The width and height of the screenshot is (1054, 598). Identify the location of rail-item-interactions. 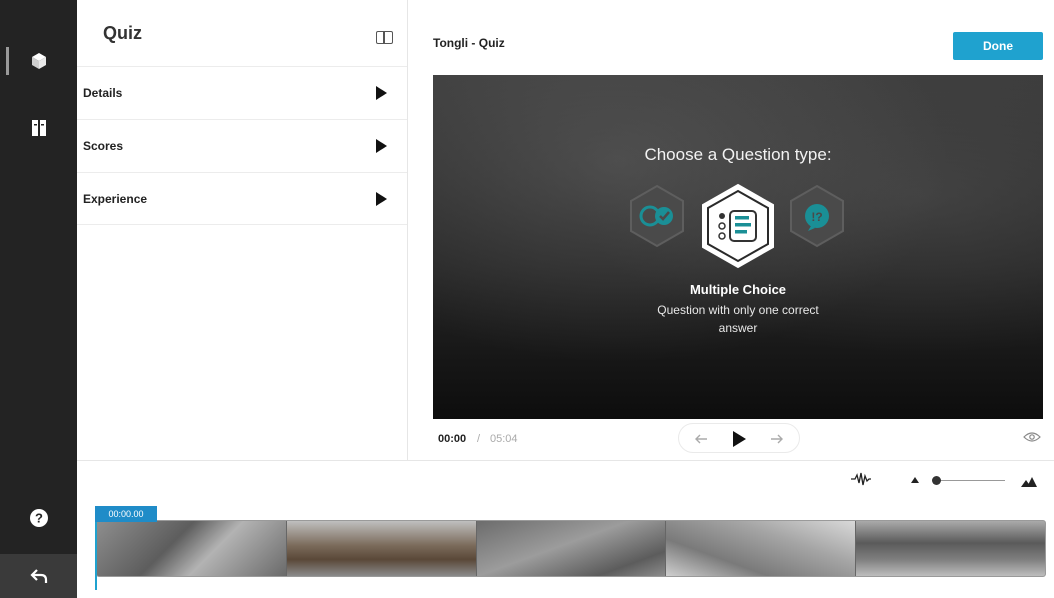
(38, 61).